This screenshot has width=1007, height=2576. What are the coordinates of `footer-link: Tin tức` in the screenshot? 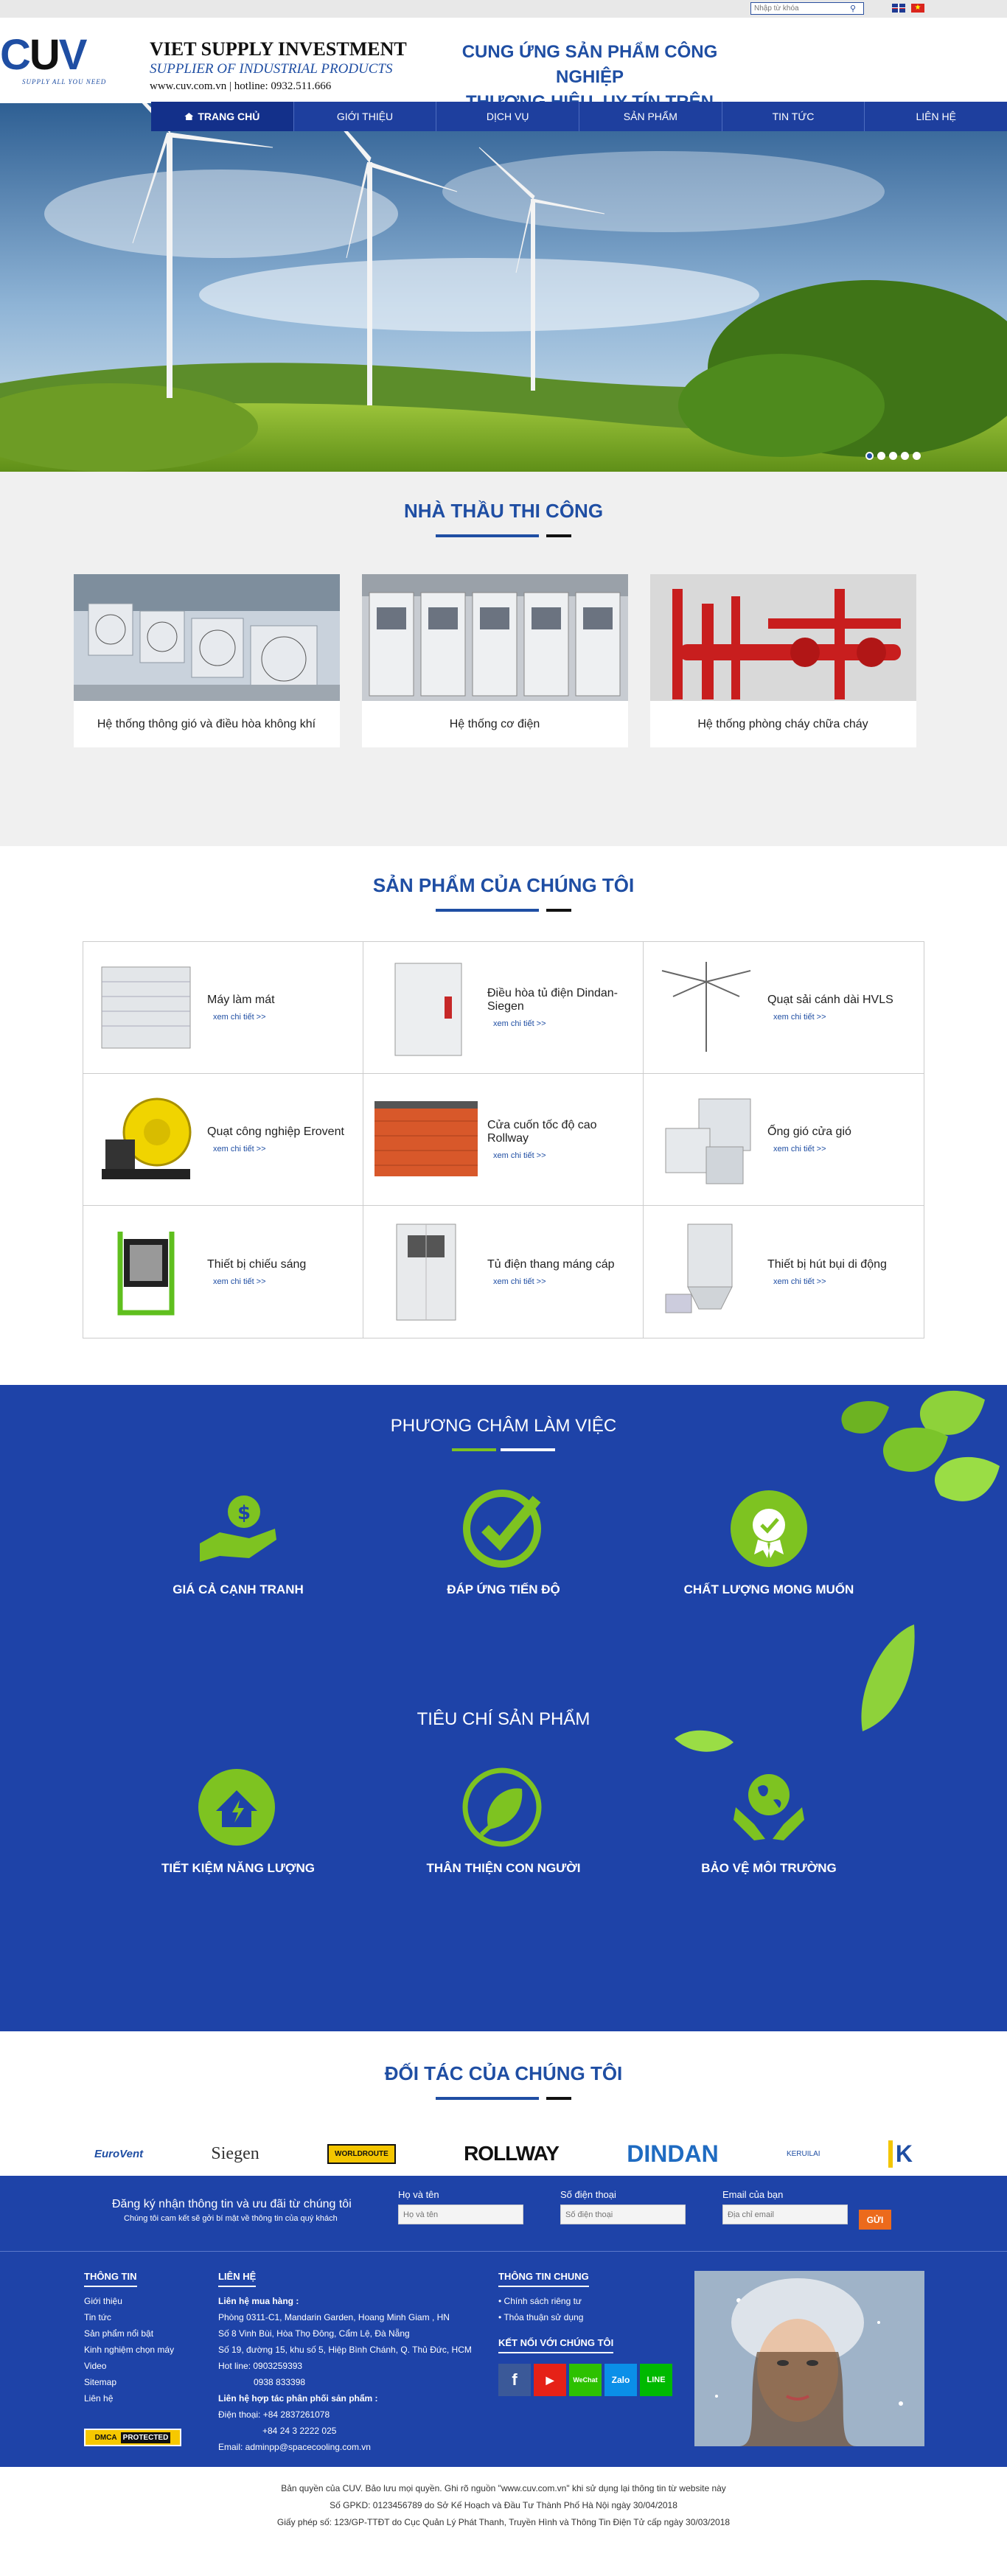 It's located at (129, 2317).